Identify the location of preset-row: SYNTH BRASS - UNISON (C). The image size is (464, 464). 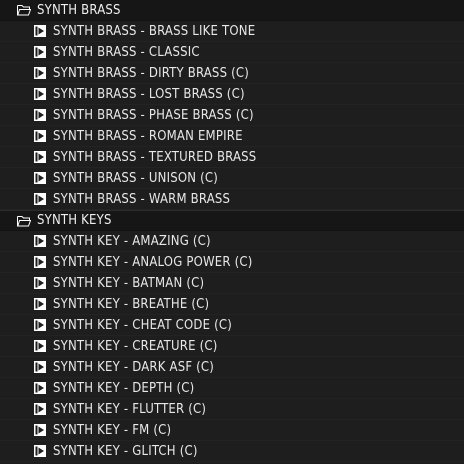
(232, 178).